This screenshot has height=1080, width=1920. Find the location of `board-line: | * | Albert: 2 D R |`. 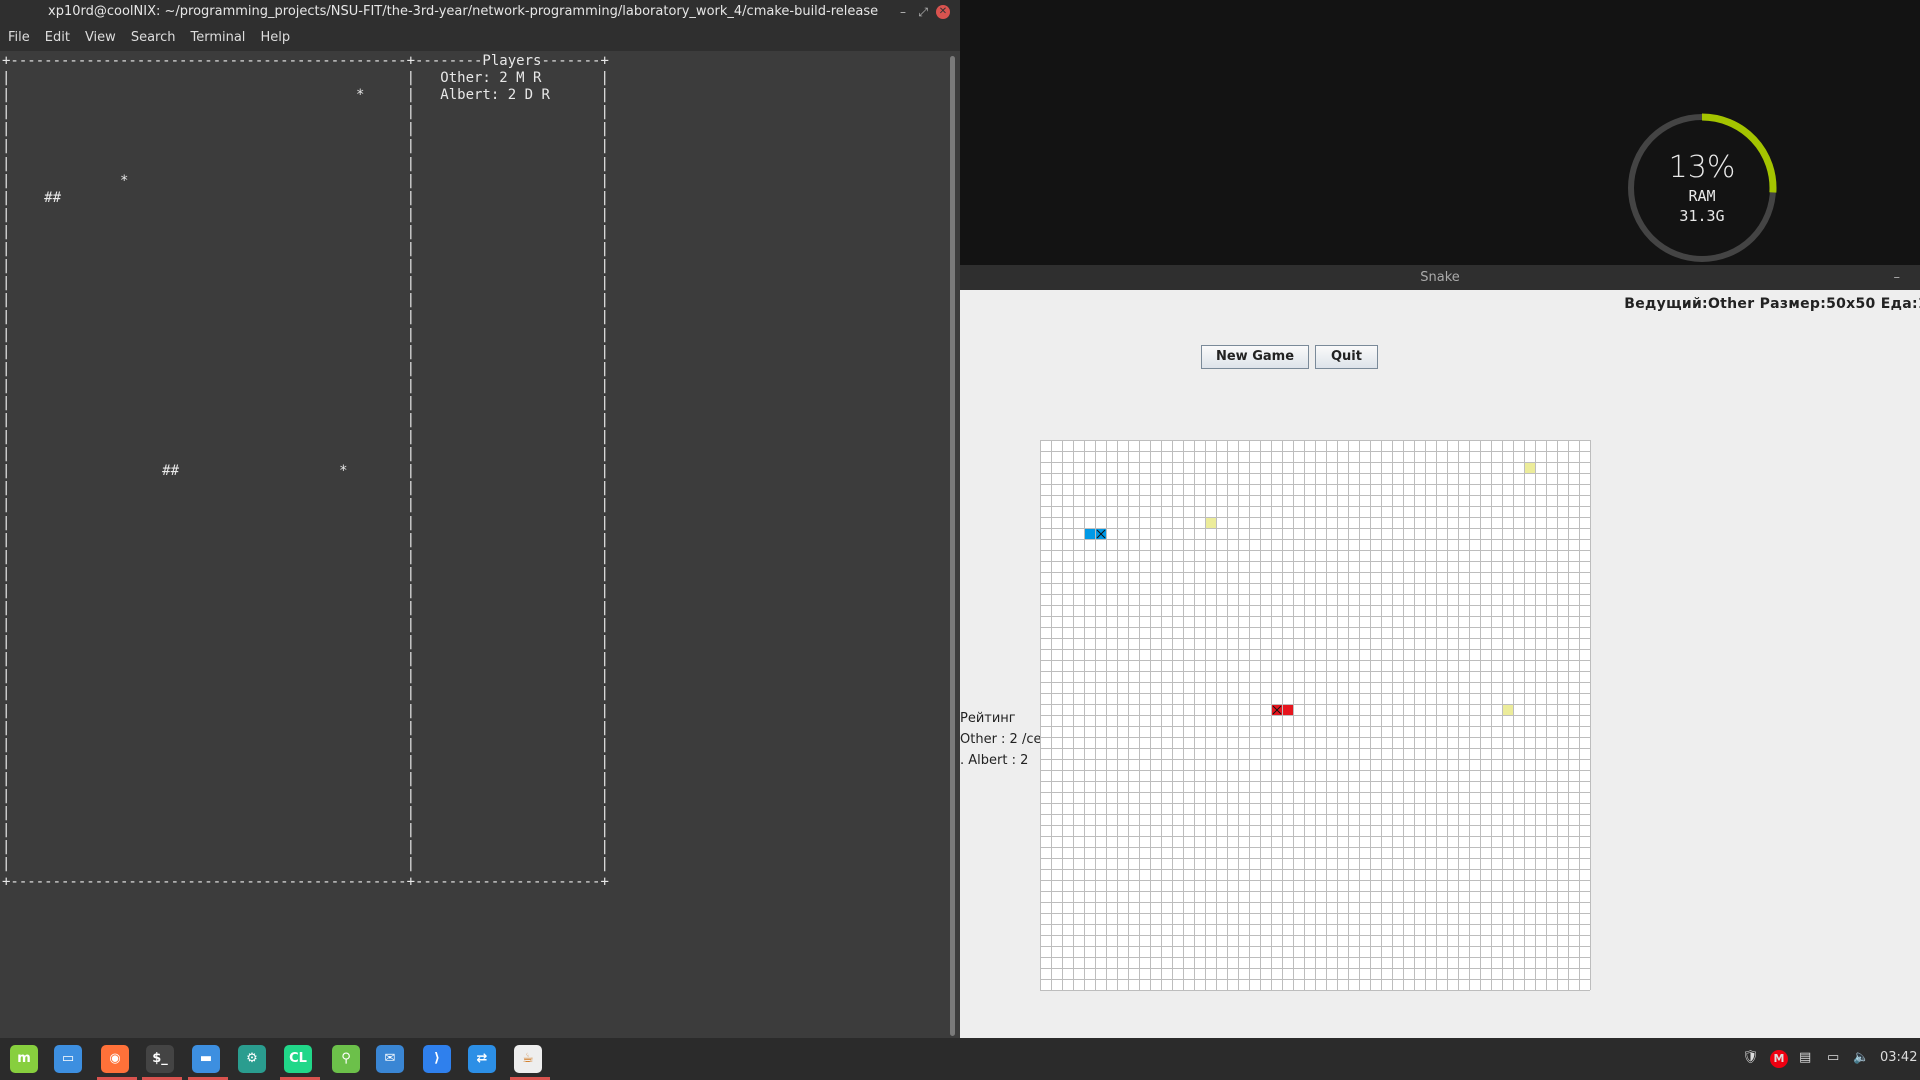

board-line: | * | Albert: 2 D R | is located at coordinates (305, 95).